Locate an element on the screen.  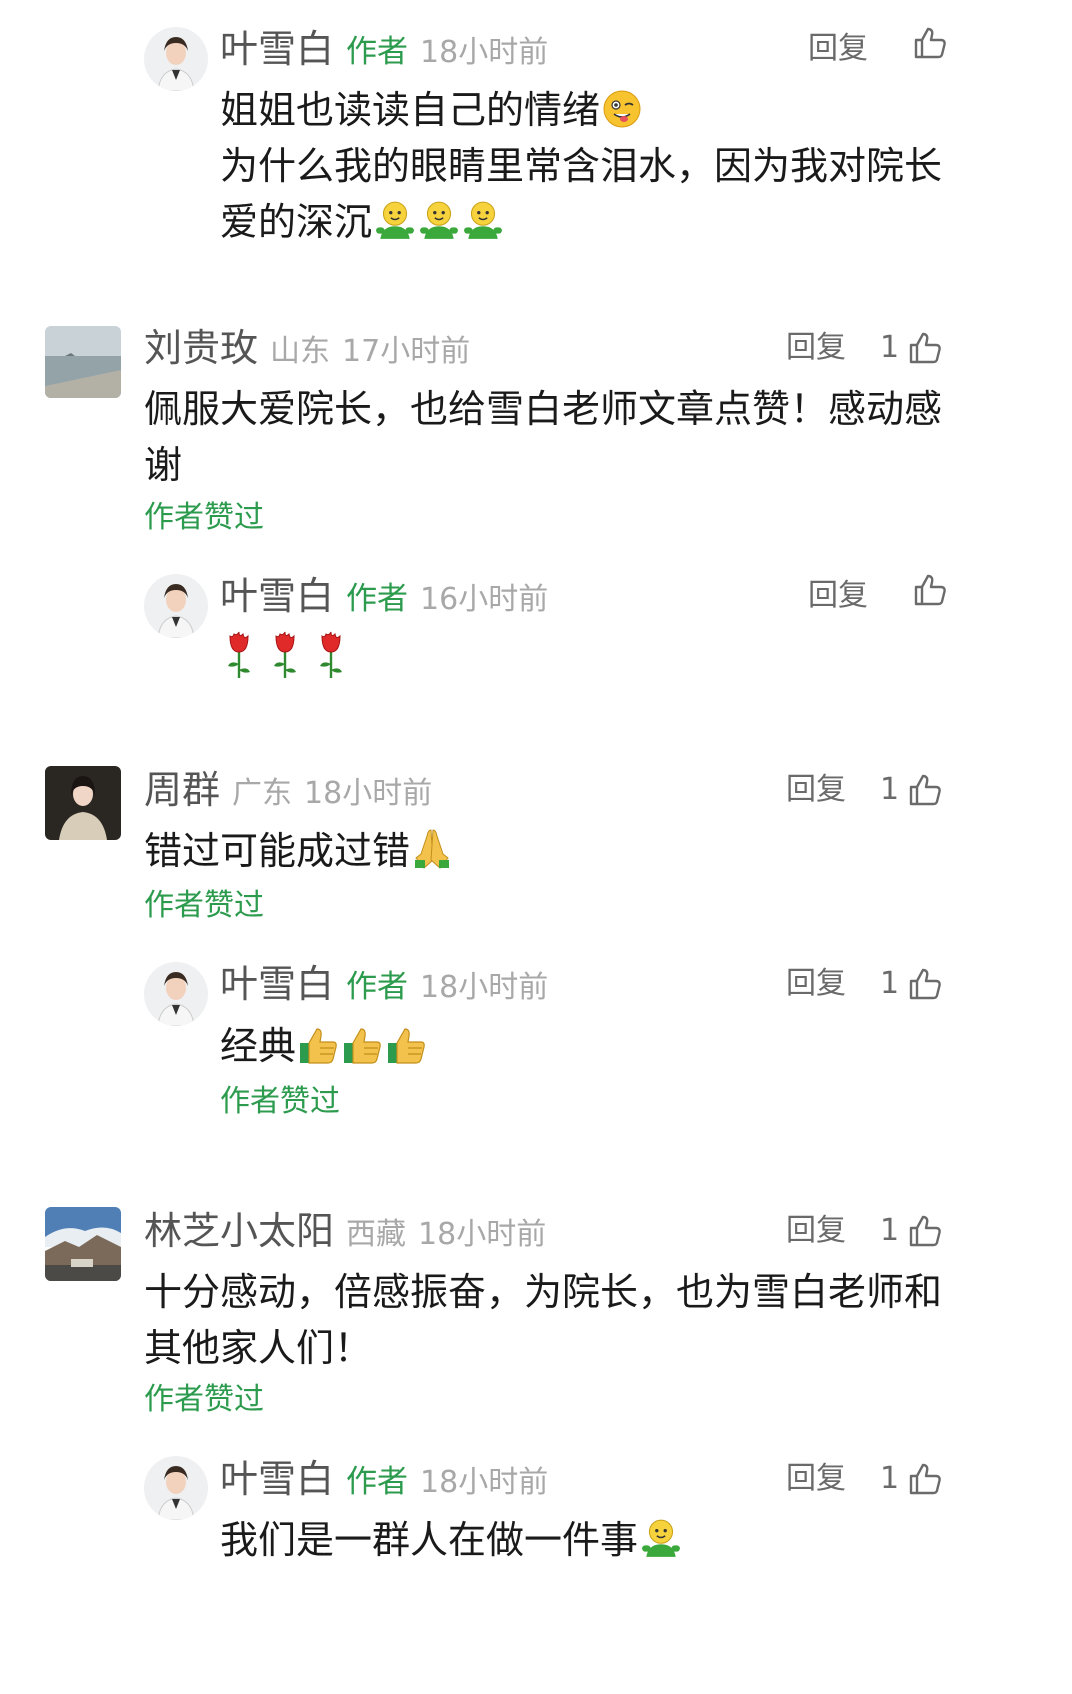
comment-text: 我们是一群人在做一件事 is located at coordinates (600, 1540).